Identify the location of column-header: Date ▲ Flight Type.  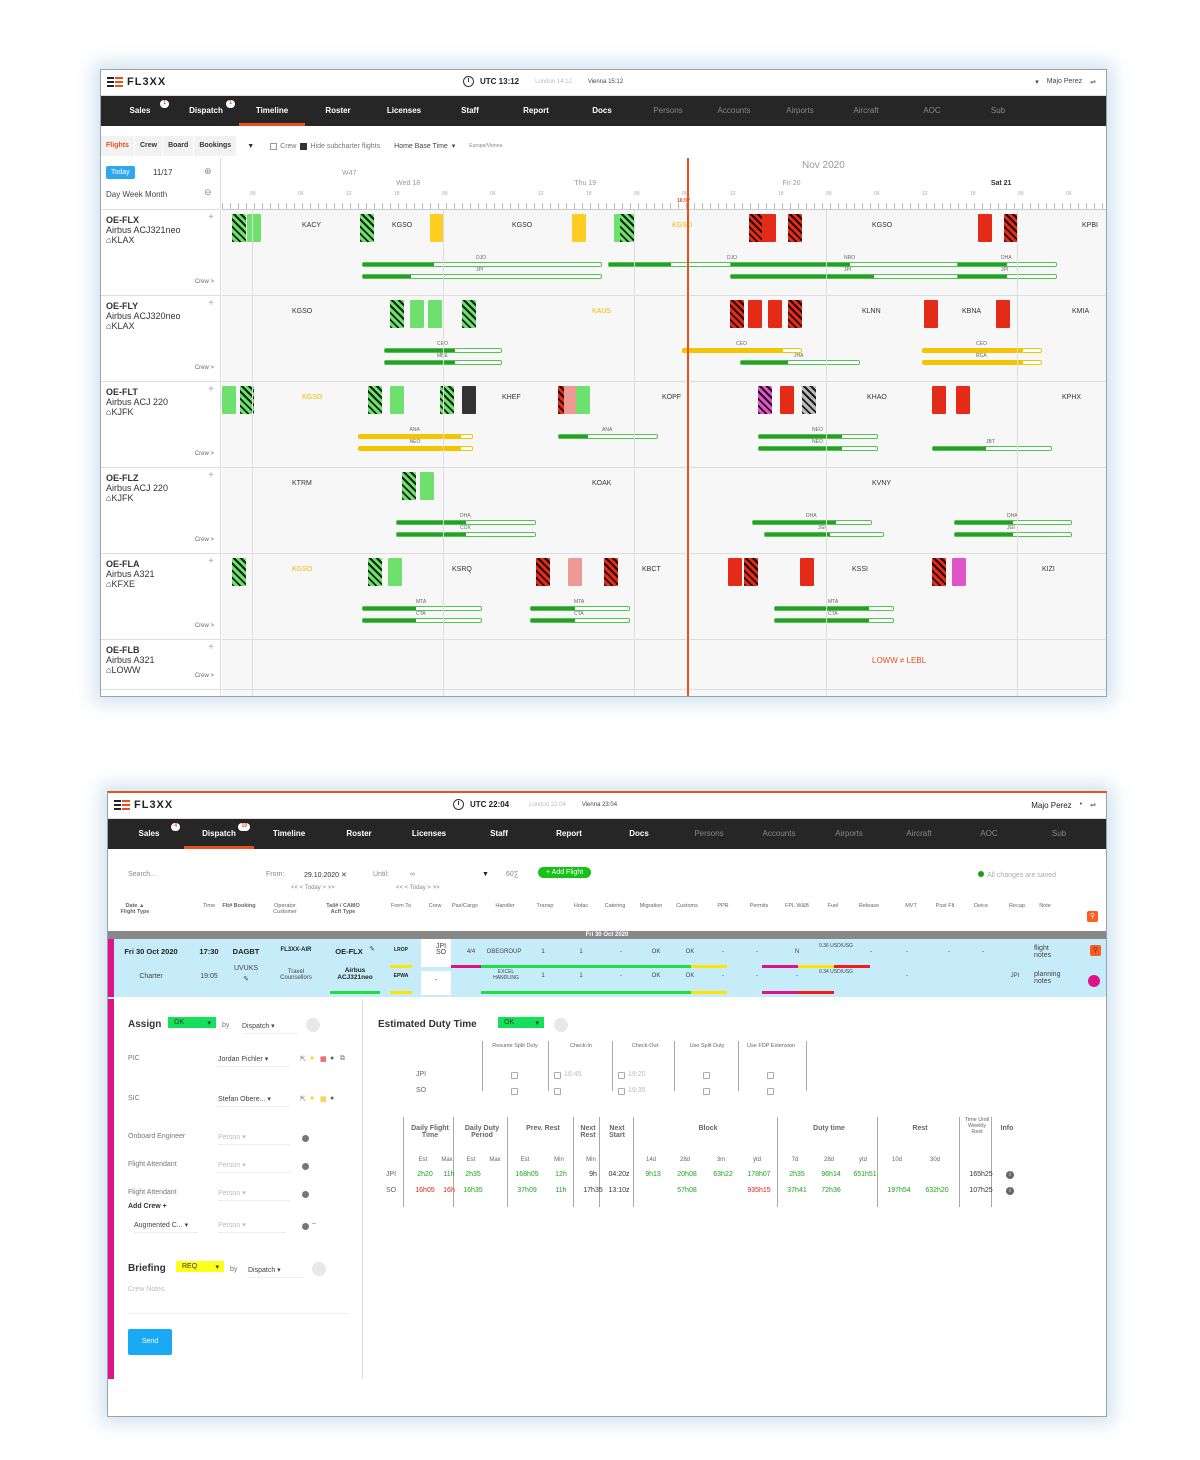
(135, 909).